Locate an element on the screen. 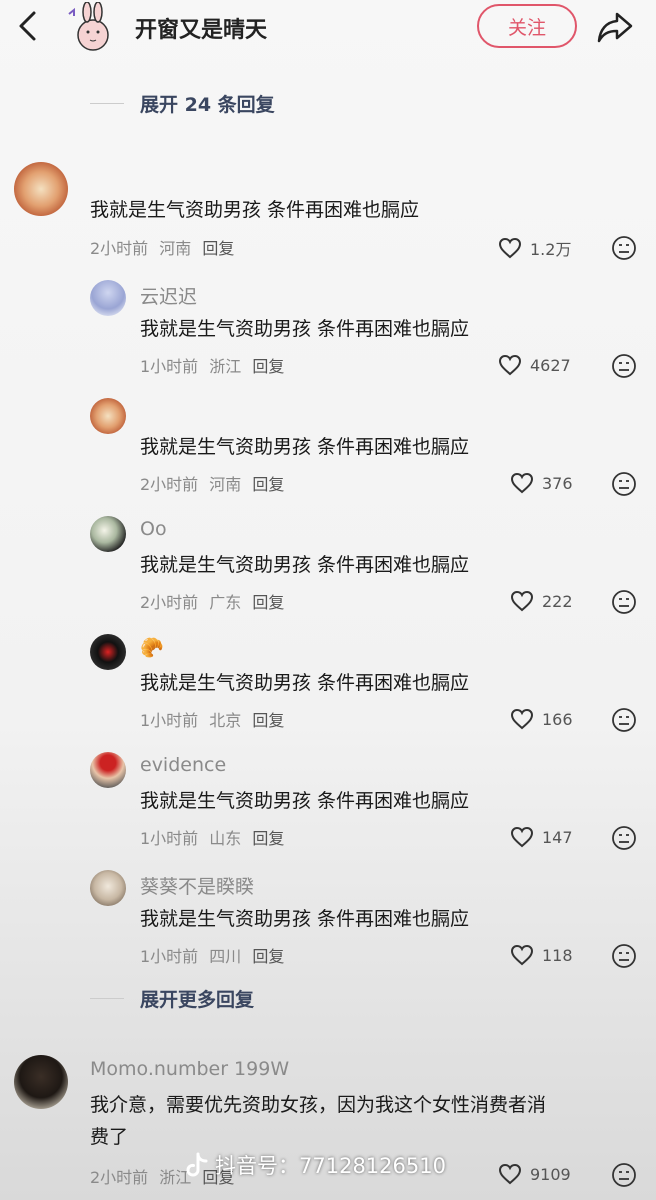  reply-location: 四川 is located at coordinates (225, 956).